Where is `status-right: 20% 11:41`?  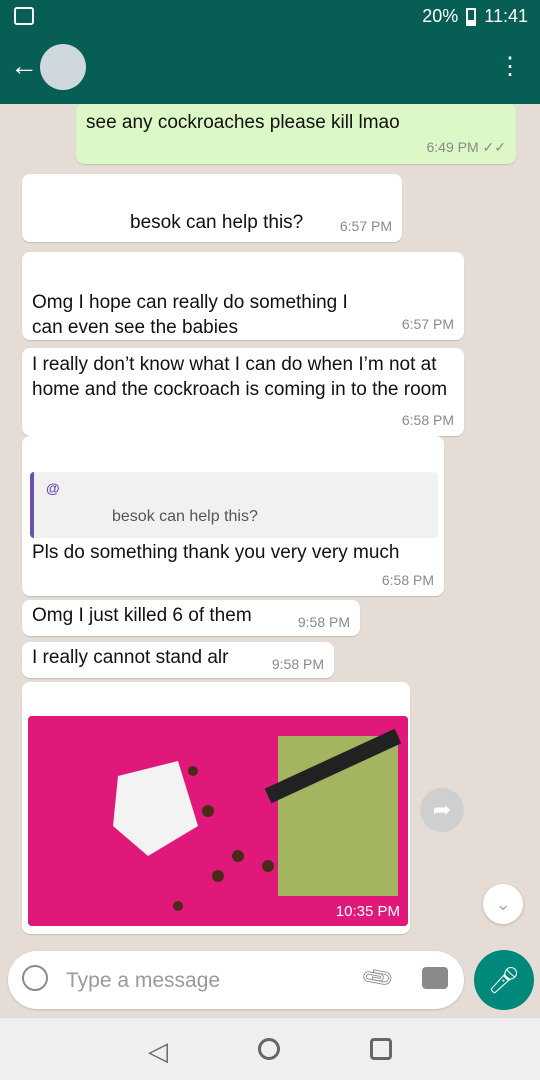 status-right: 20% 11:41 is located at coordinates (475, 16).